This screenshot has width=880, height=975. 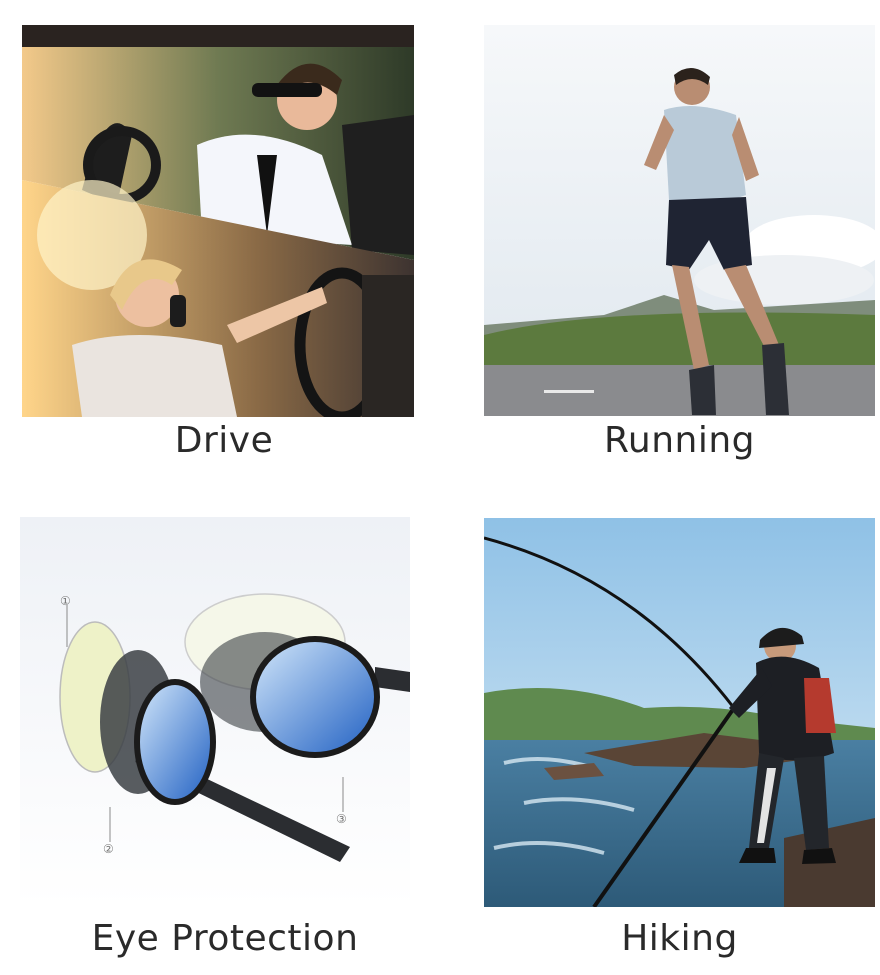 I want to click on eye-protection-caption: Eye Protection, so click(x=225, y=938).